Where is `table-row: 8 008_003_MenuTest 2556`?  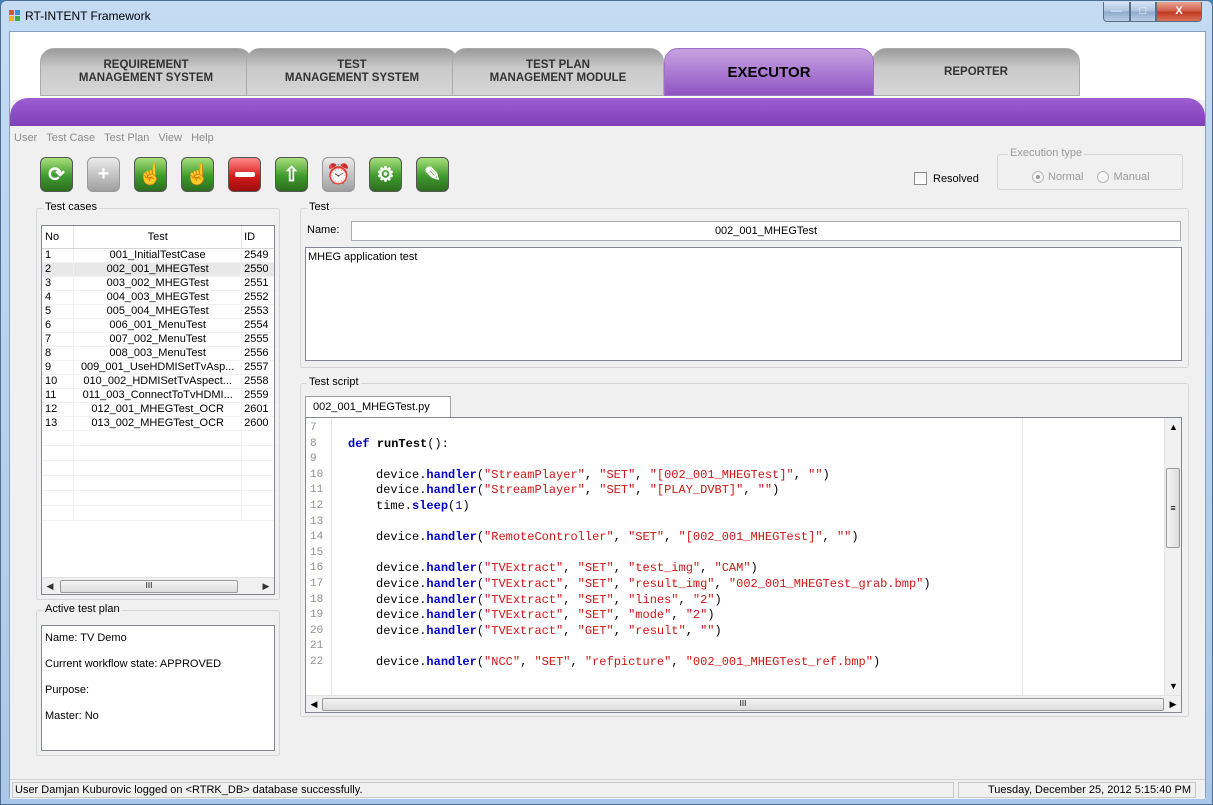
table-row: 8 008_003_MenuTest 2556 is located at coordinates (158, 353).